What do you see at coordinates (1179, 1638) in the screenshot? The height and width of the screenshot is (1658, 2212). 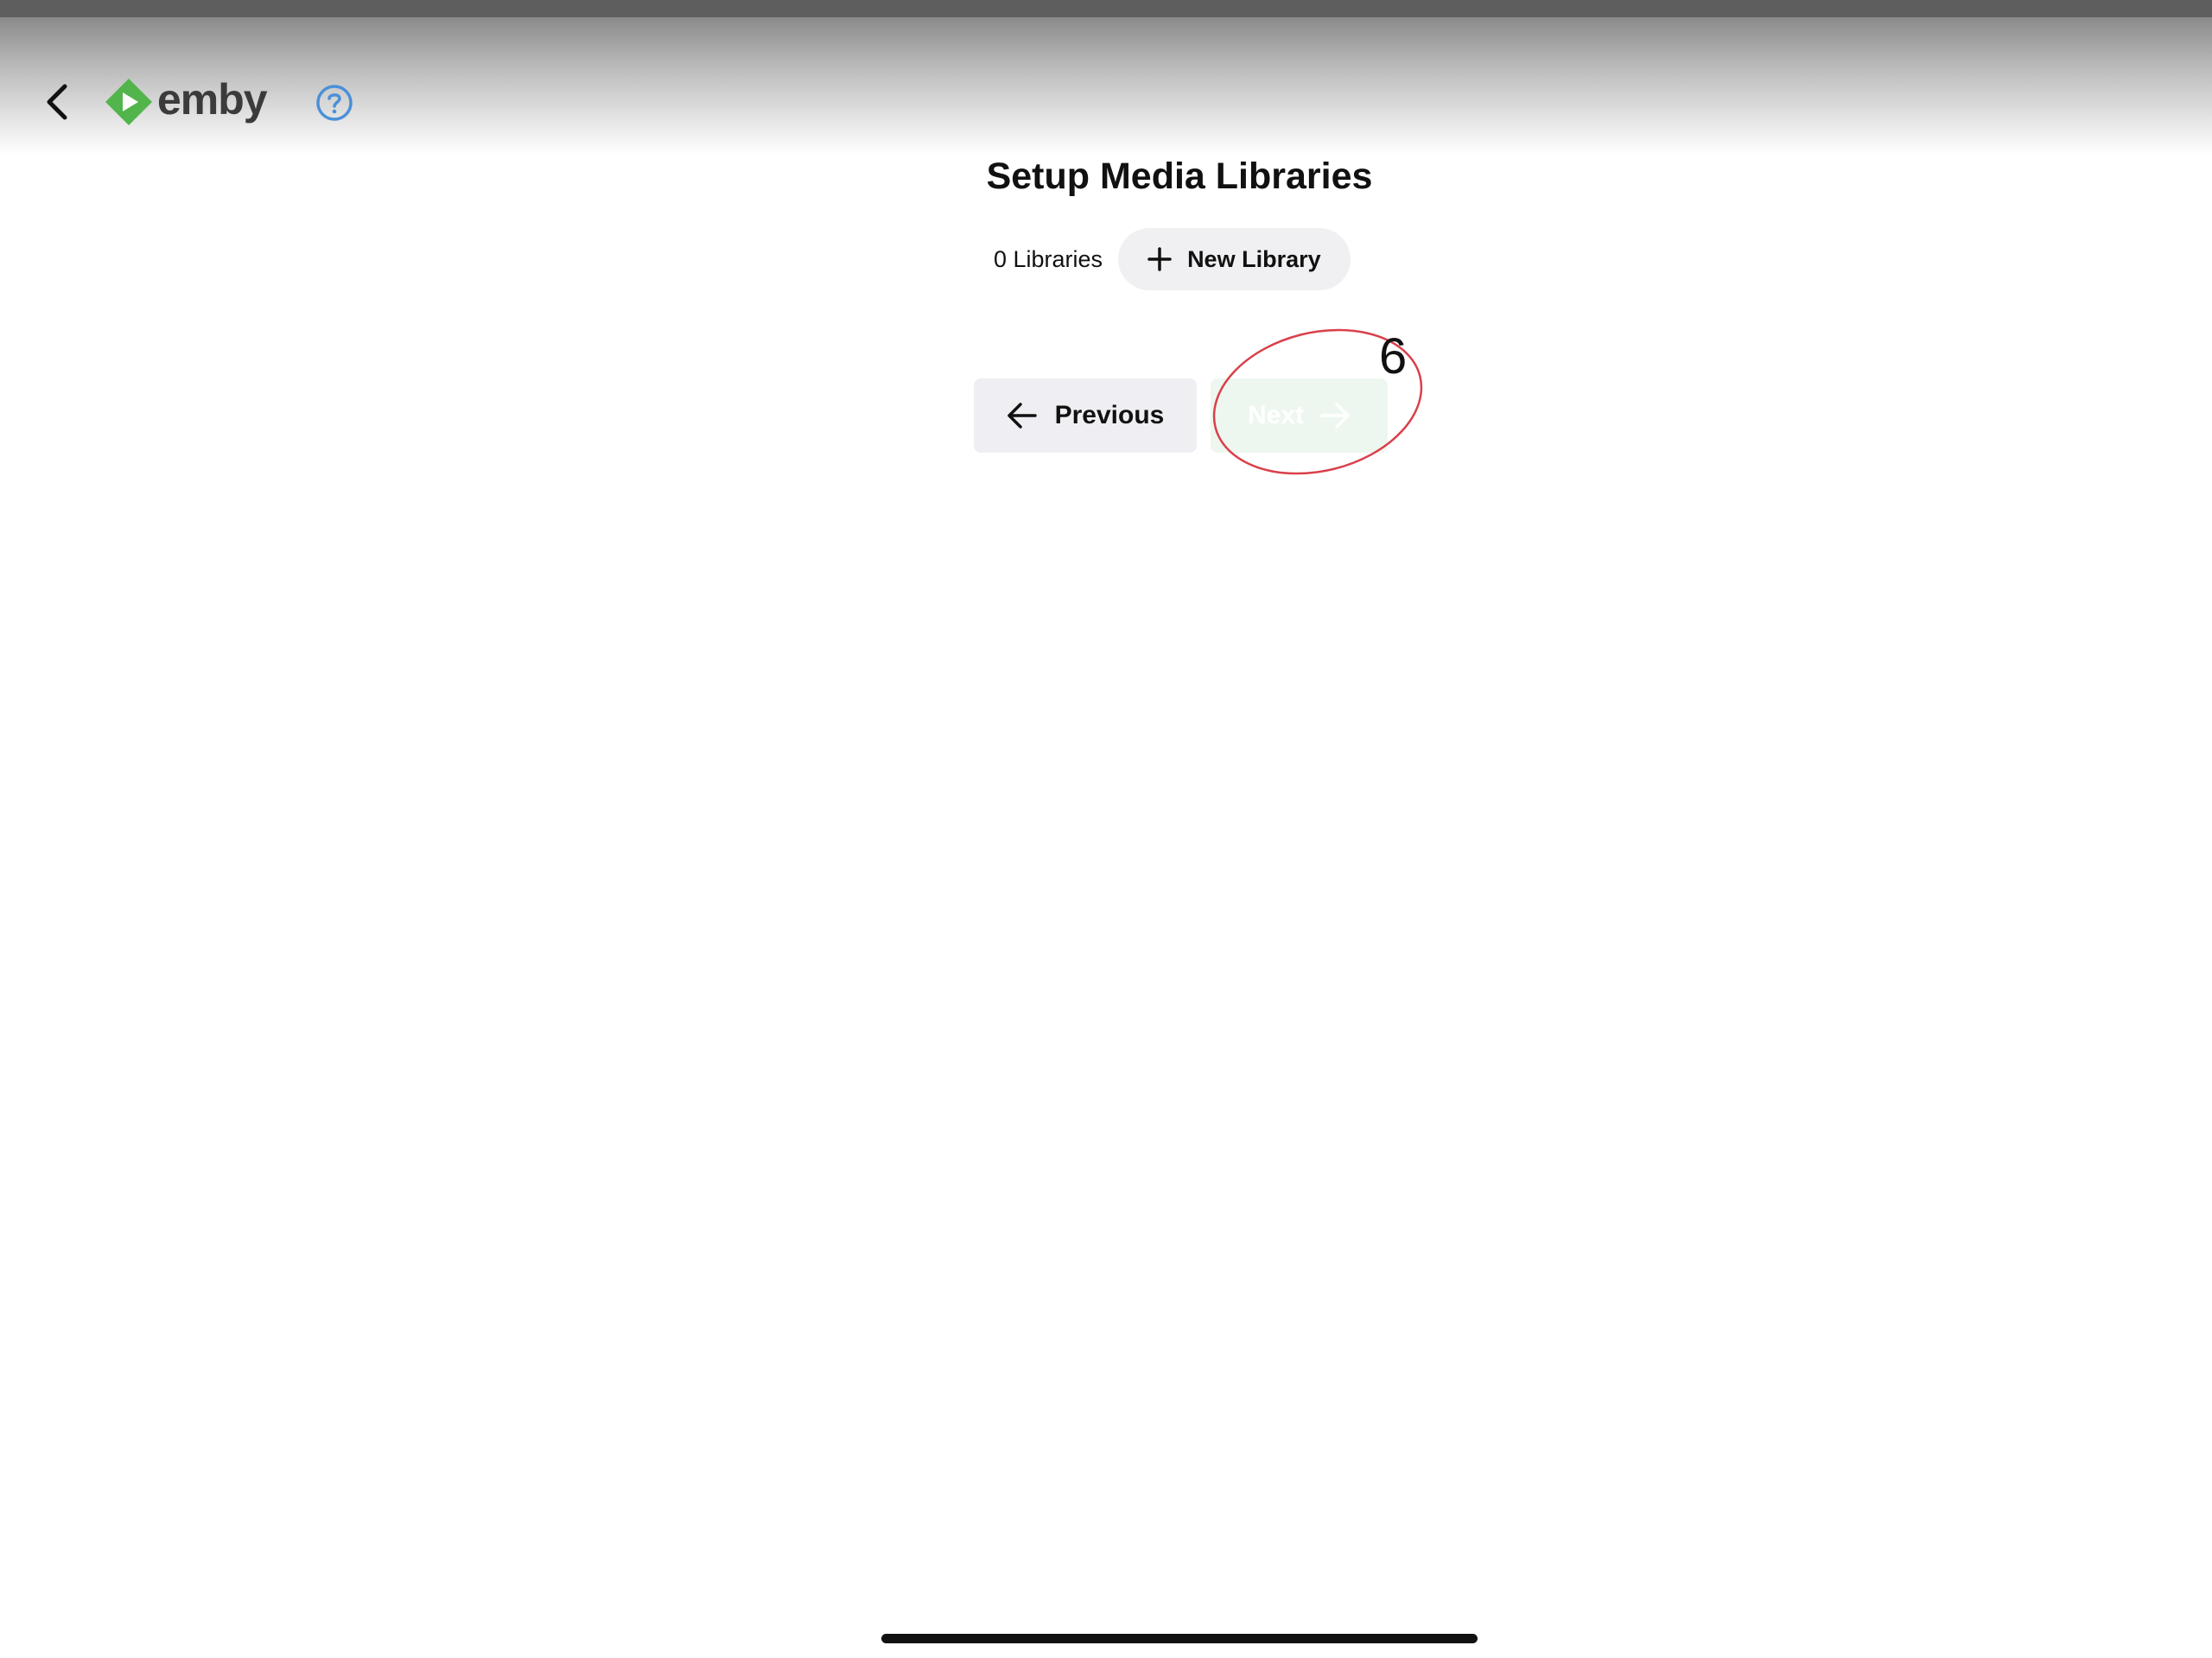 I see `home-indicator` at bounding box center [1179, 1638].